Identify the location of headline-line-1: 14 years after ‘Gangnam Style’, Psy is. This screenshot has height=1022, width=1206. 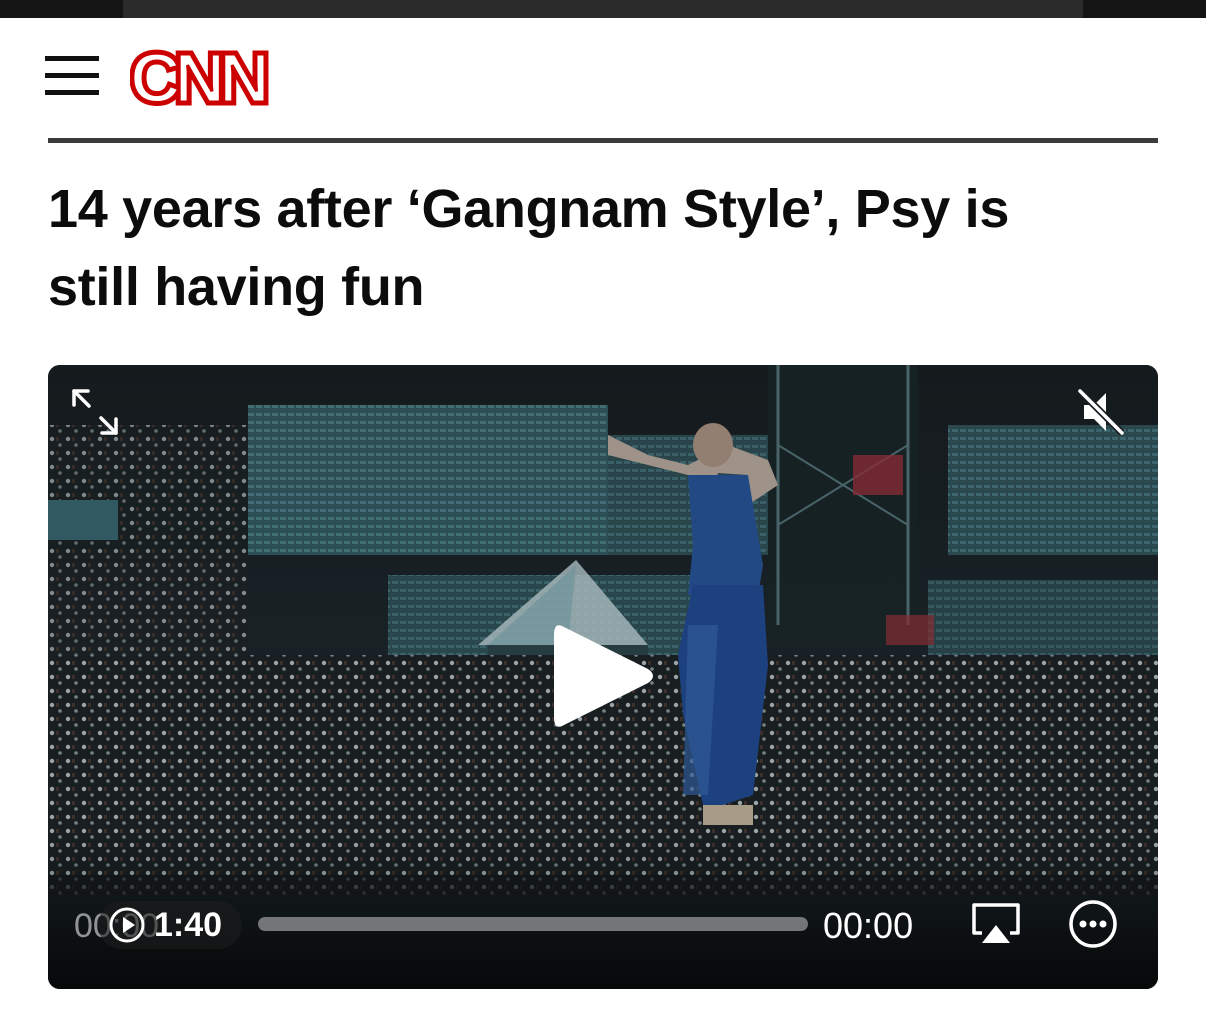
(529, 209).